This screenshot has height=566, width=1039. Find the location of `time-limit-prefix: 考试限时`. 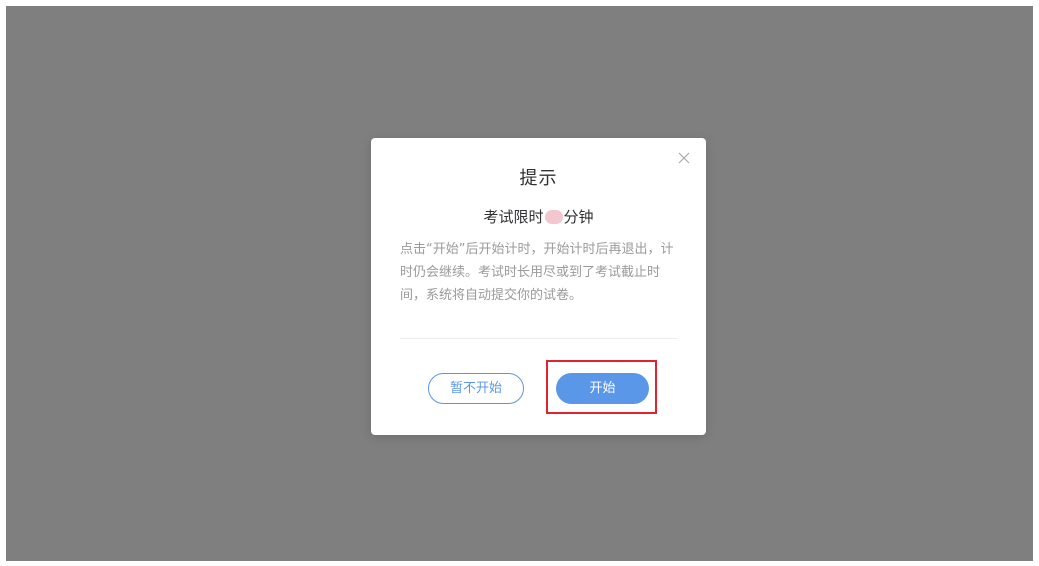

time-limit-prefix: 考试限时 is located at coordinates (513, 217).